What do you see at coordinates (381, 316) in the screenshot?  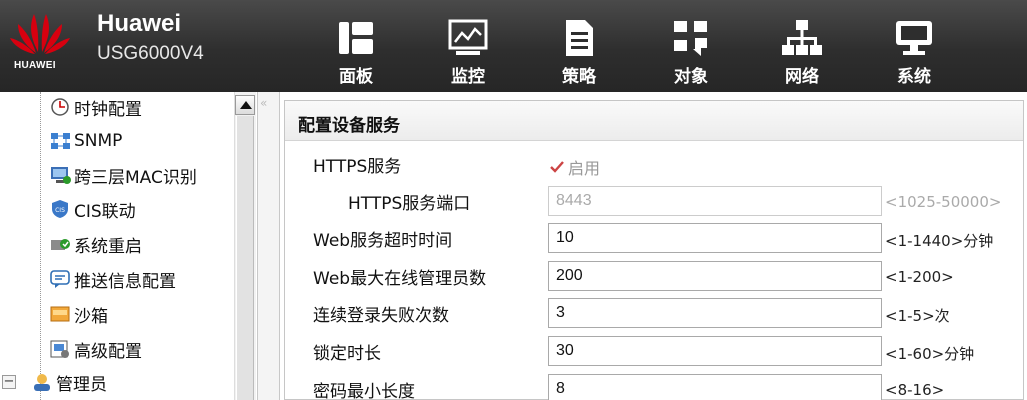 I see `login-failures-label: 连续登录失败次数` at bounding box center [381, 316].